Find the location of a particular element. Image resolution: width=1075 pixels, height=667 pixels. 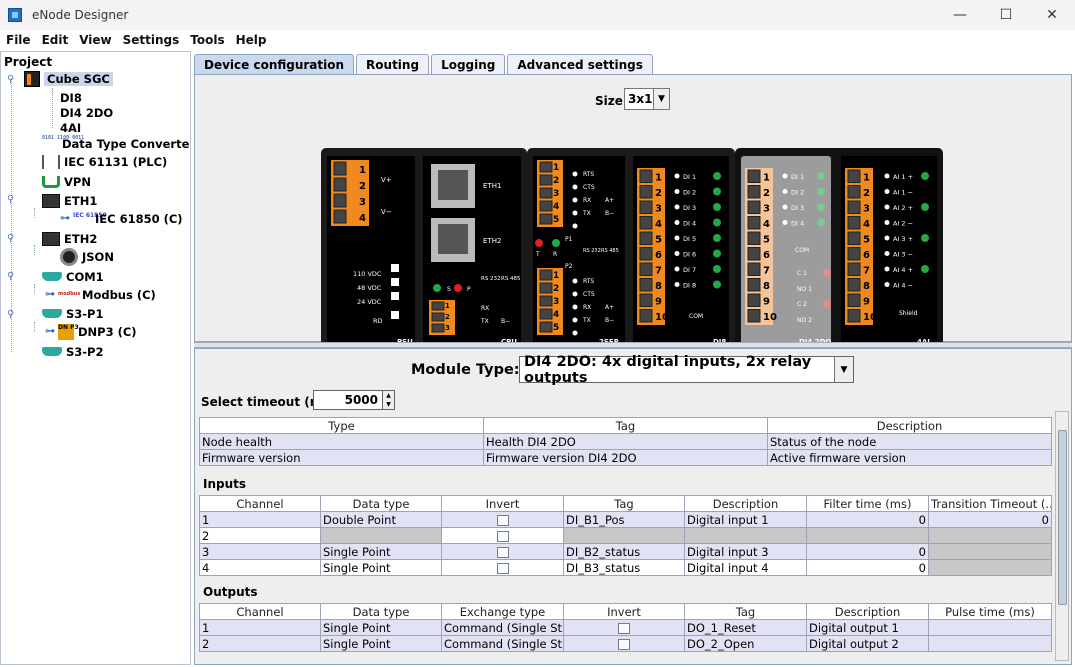

tree-node-s3-p1: S3-P1 is located at coordinates (73, 313).